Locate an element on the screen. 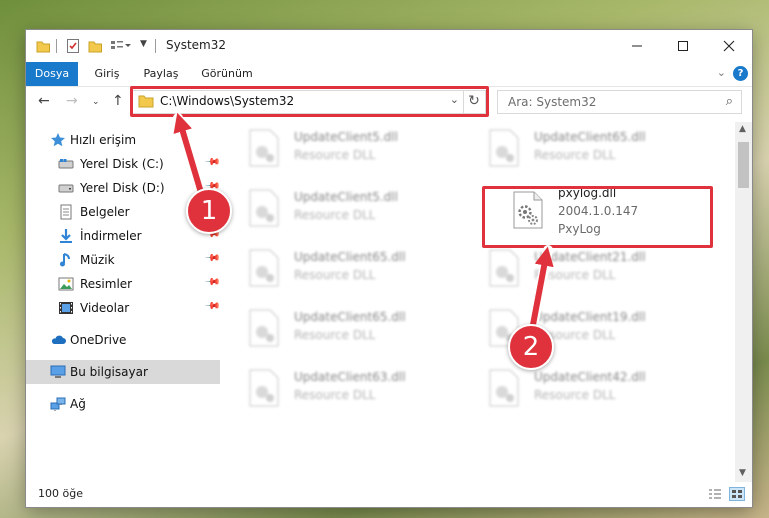 The width and height of the screenshot is (769, 518). tab-giris: Giriş is located at coordinates (107, 74).